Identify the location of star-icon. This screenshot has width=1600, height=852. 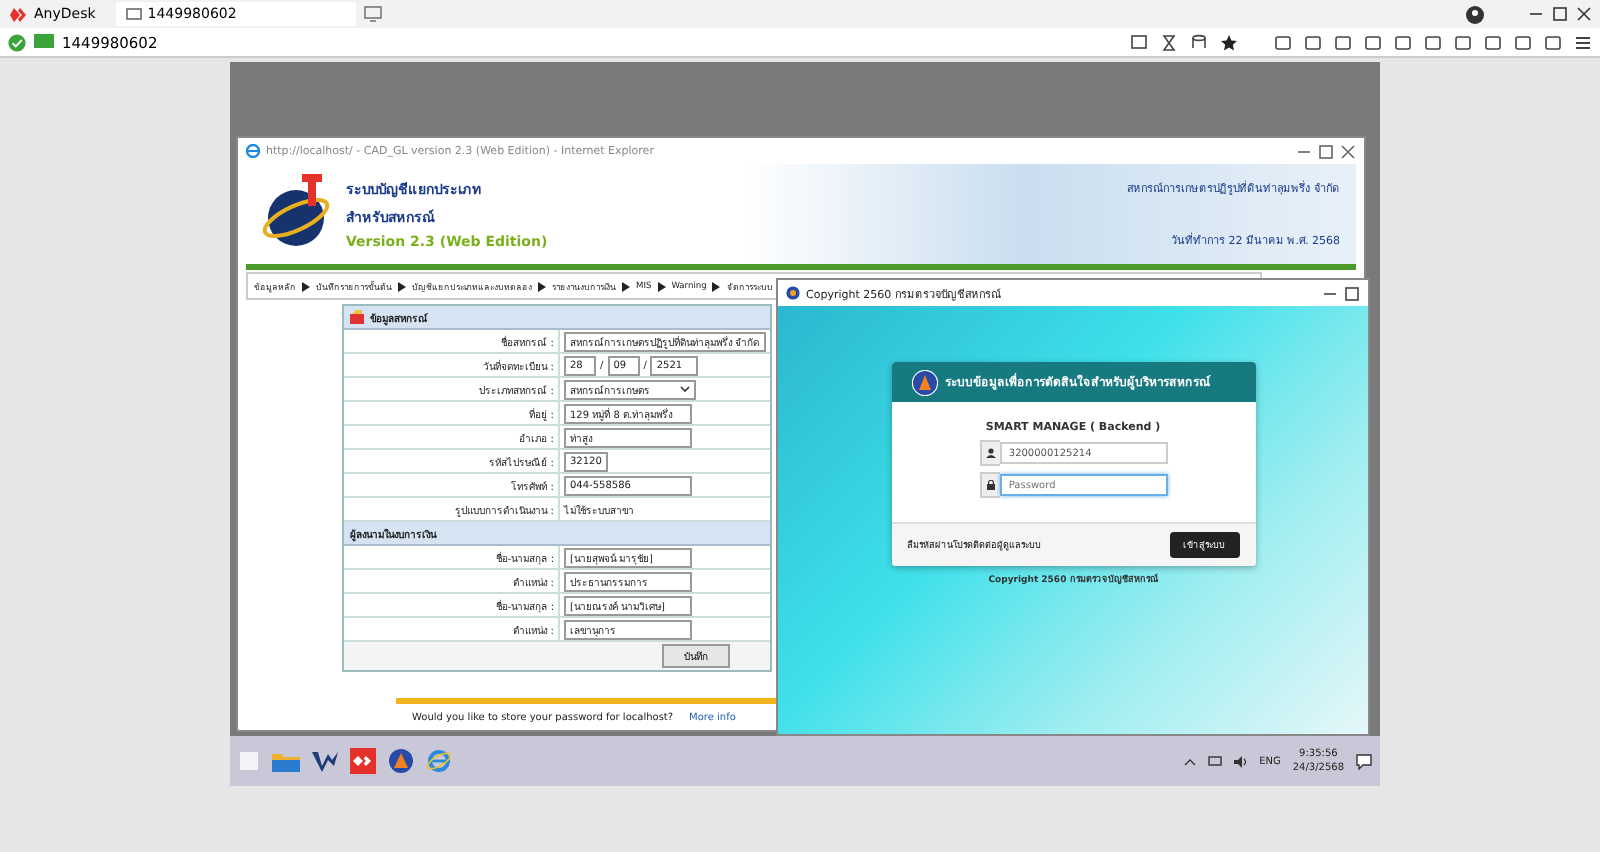
(1229, 42).